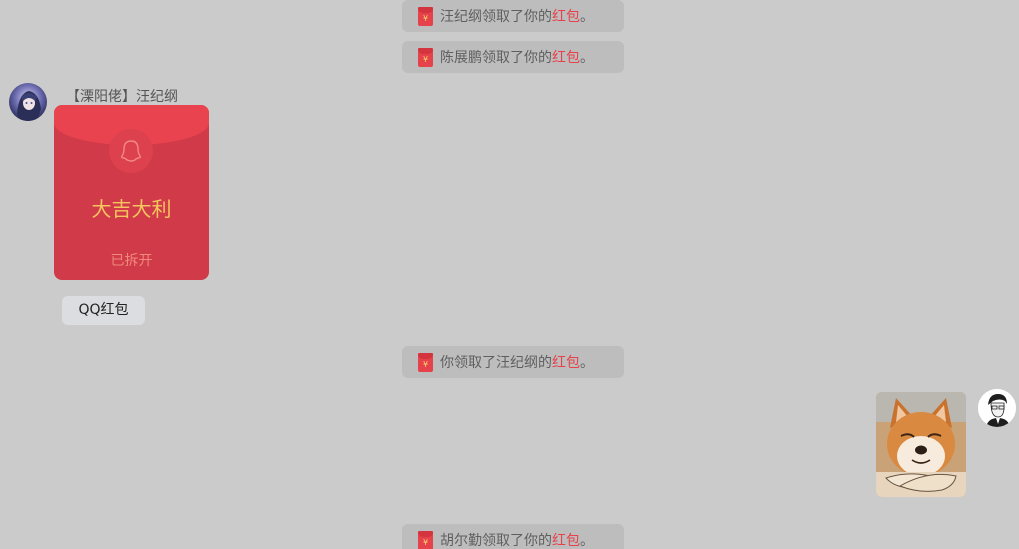  What do you see at coordinates (131, 192) in the screenshot?
I see `red-packet-card: 大吉大利 已拆开` at bounding box center [131, 192].